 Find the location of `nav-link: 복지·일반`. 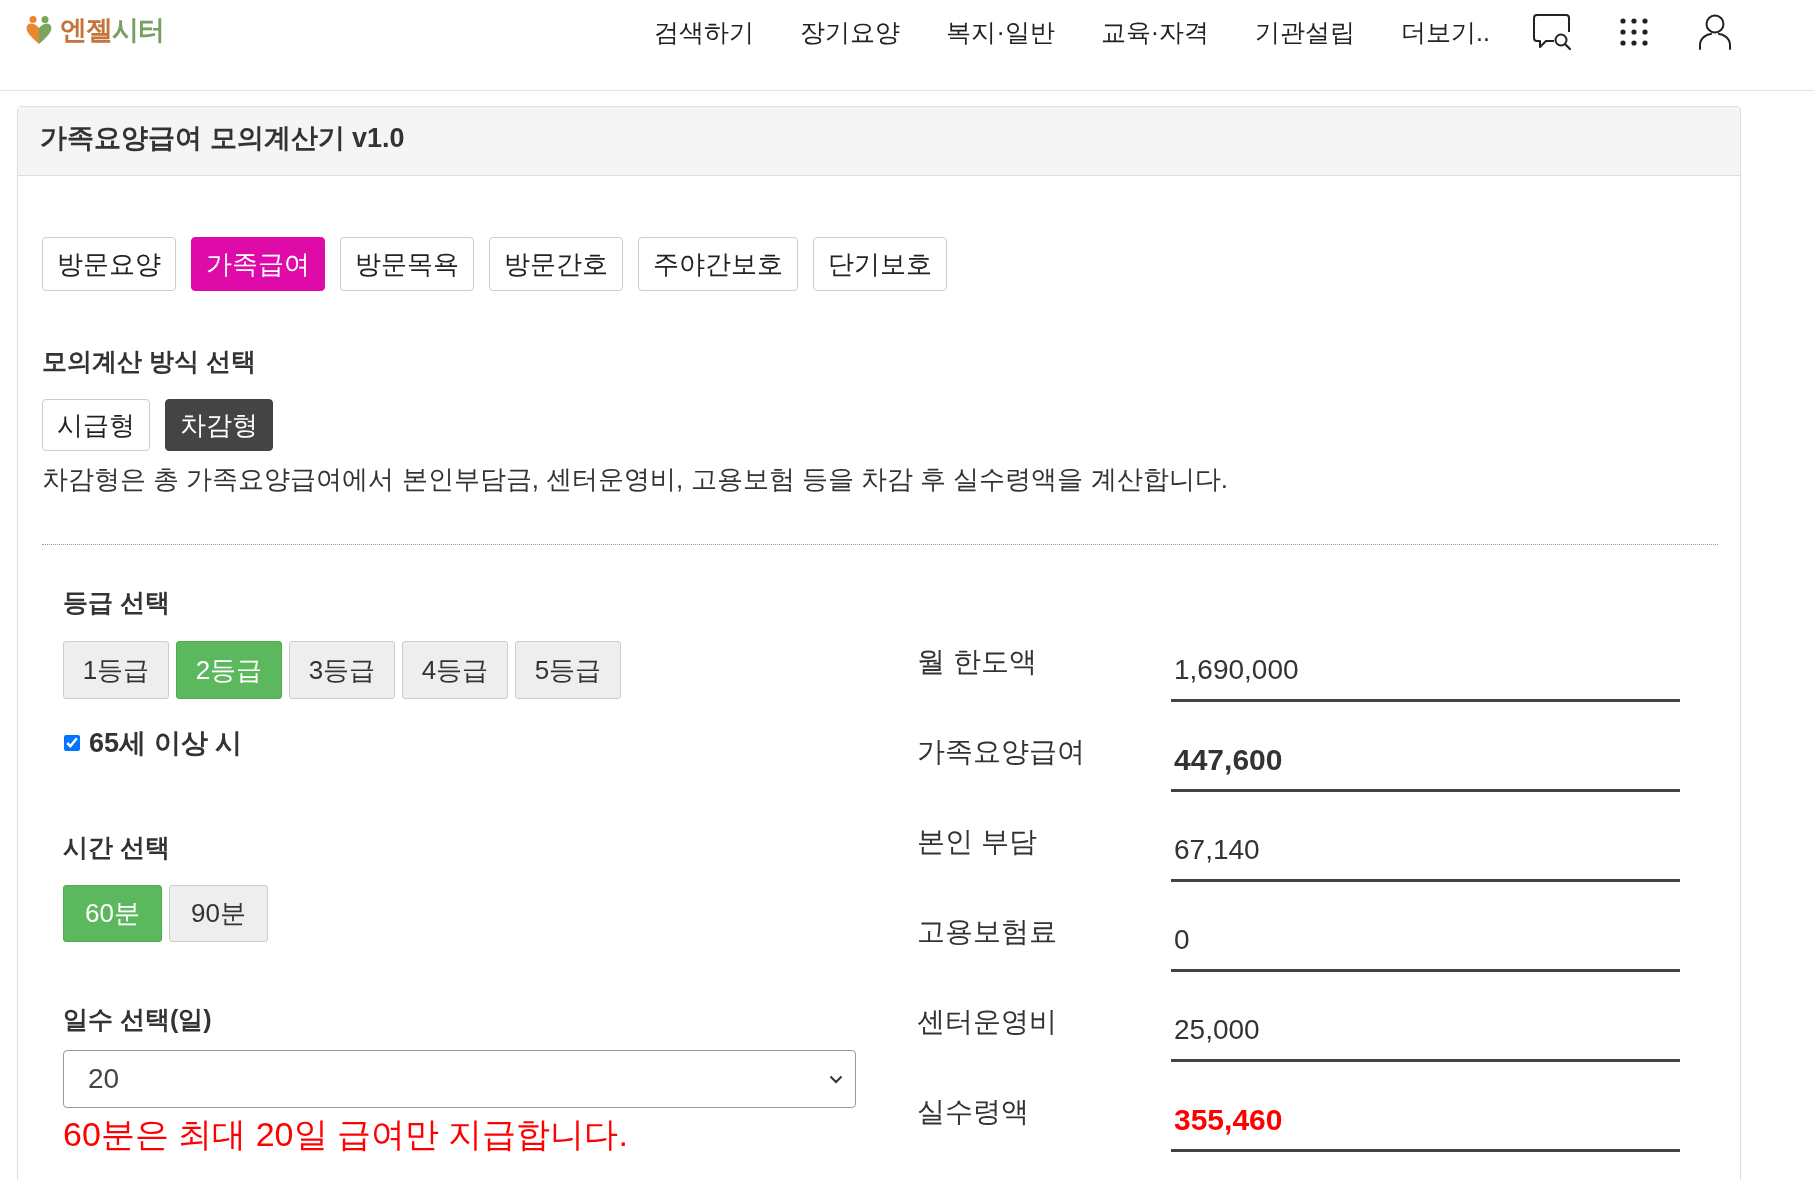

nav-link: 복지·일반 is located at coordinates (1000, 32).